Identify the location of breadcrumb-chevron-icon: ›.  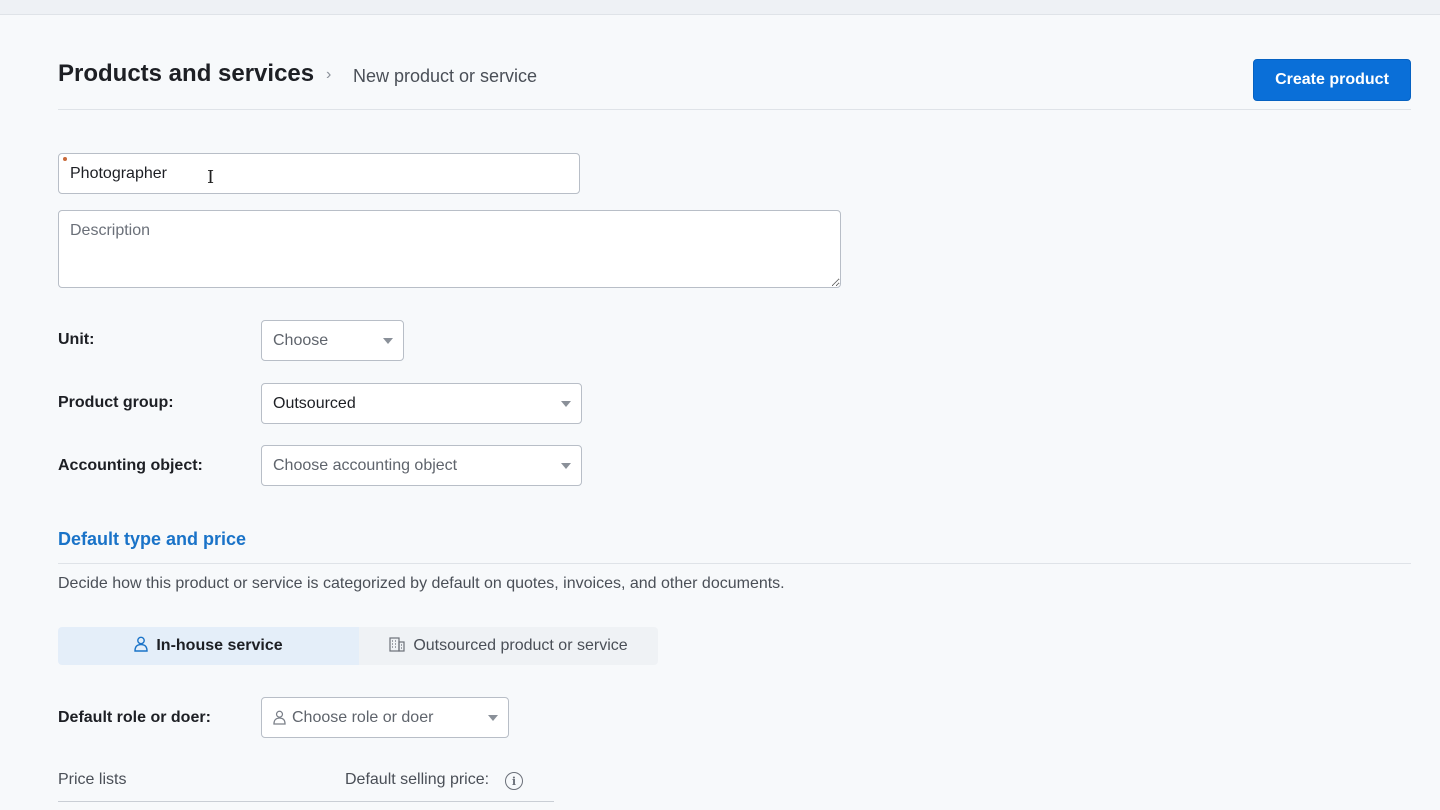
(329, 74).